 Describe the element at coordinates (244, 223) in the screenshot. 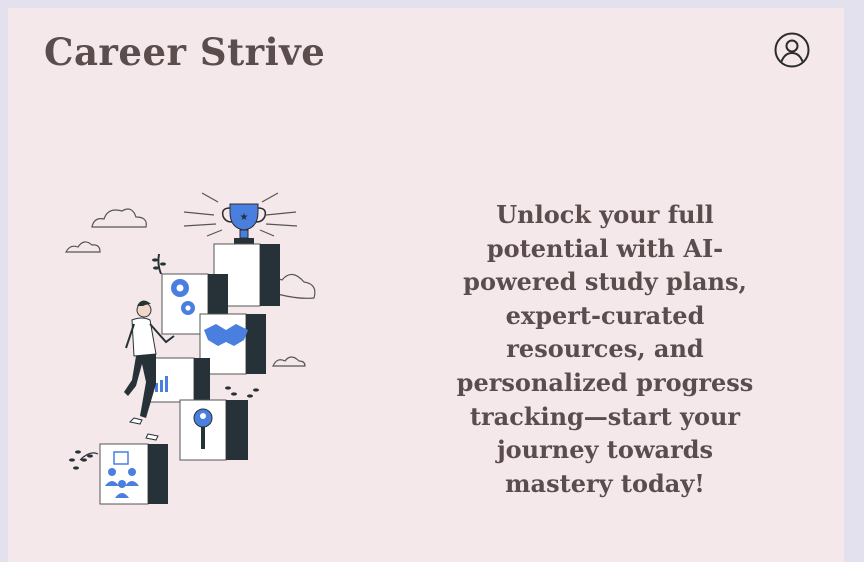

I see `trophy-icon: ★` at that location.